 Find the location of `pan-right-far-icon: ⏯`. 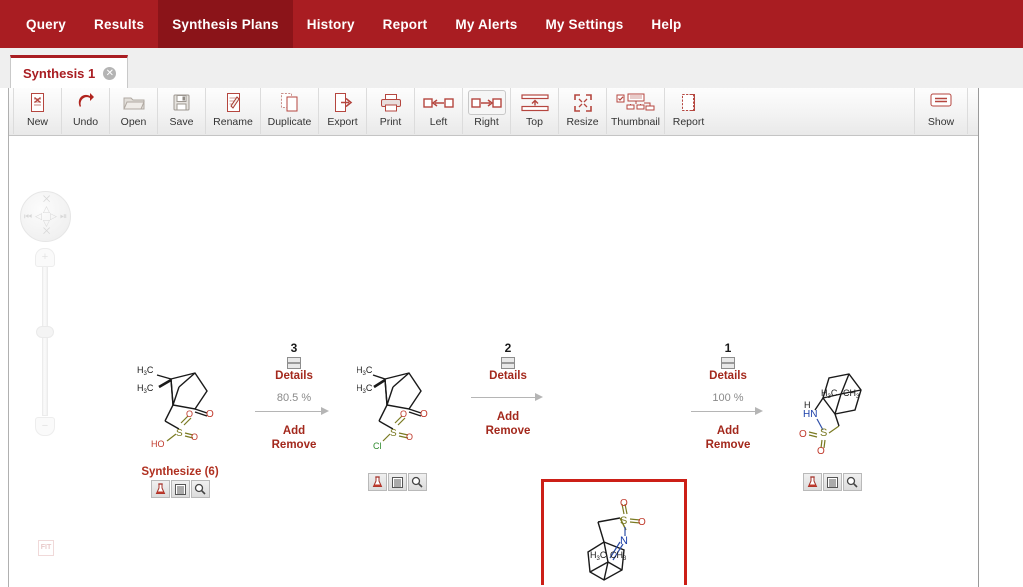

pan-right-far-icon: ⏯ is located at coordinates (63, 217).